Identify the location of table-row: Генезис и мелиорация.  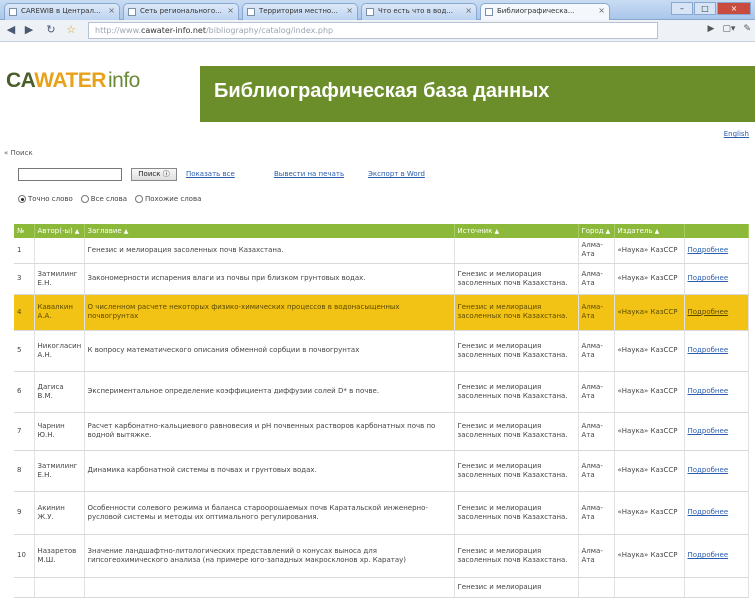
(381, 587).